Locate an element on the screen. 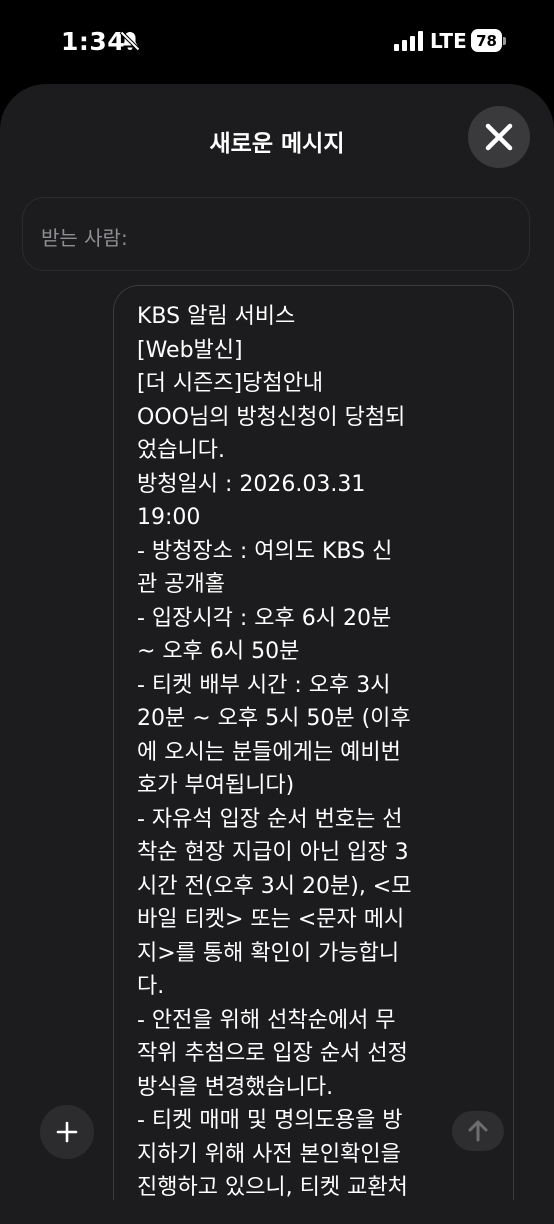 This screenshot has height=1224, width=554. battery-icon: 78 is located at coordinates (489, 41).